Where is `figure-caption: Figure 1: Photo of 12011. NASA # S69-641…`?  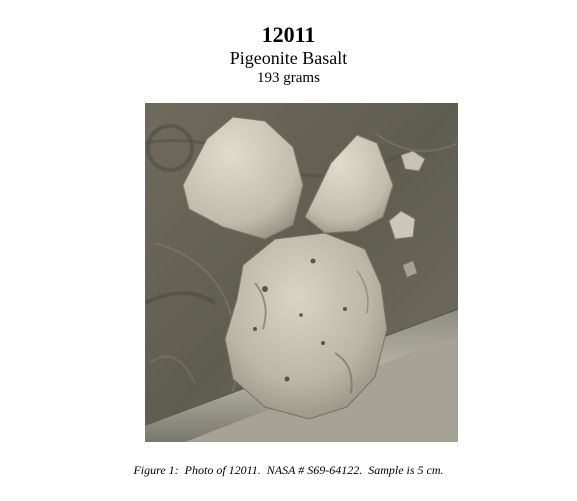 figure-caption: Figure 1: Photo of 12011. NASA # S69-641… is located at coordinates (288, 470).